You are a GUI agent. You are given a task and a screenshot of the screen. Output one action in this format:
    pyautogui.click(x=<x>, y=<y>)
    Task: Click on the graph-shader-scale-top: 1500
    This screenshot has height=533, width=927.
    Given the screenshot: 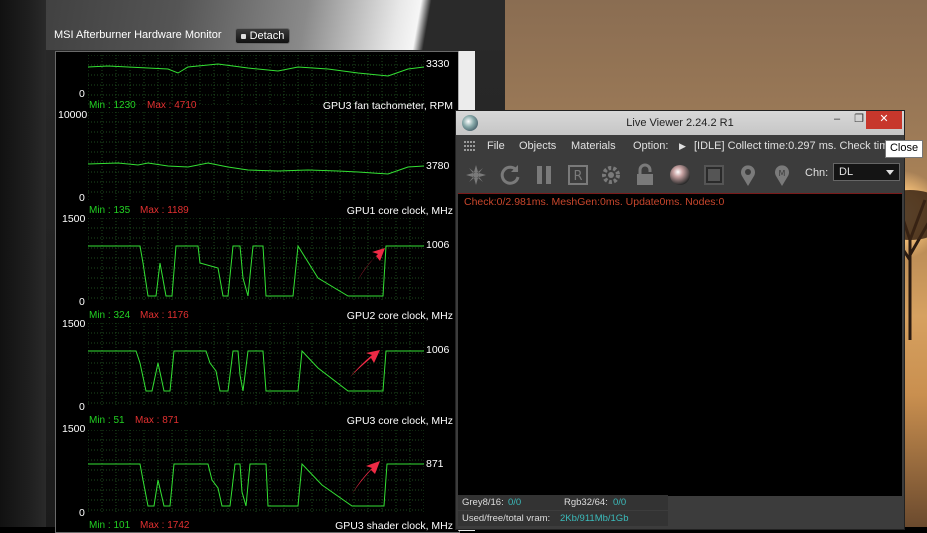 What is the action you would take?
    pyautogui.click(x=74, y=429)
    